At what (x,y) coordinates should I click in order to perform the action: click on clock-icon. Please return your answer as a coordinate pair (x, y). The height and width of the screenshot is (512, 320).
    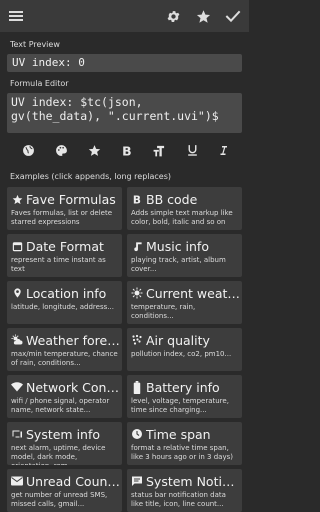
    Looking at the image, I should click on (137, 434).